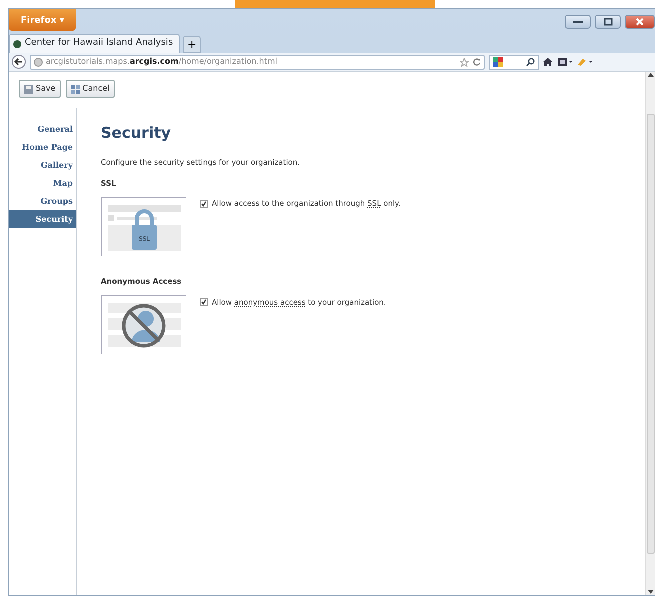 The image size is (655, 596). I want to click on close-button, so click(640, 22).